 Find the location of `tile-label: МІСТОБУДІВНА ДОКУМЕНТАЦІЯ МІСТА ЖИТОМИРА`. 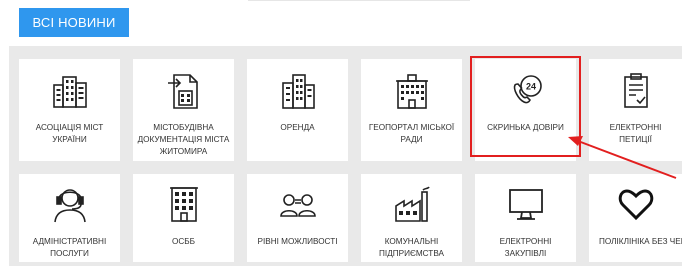

tile-label: МІСТОБУДІВНА ДОКУМЕНТАЦІЯ МІСТА ЖИТОМИРА is located at coordinates (183, 139).